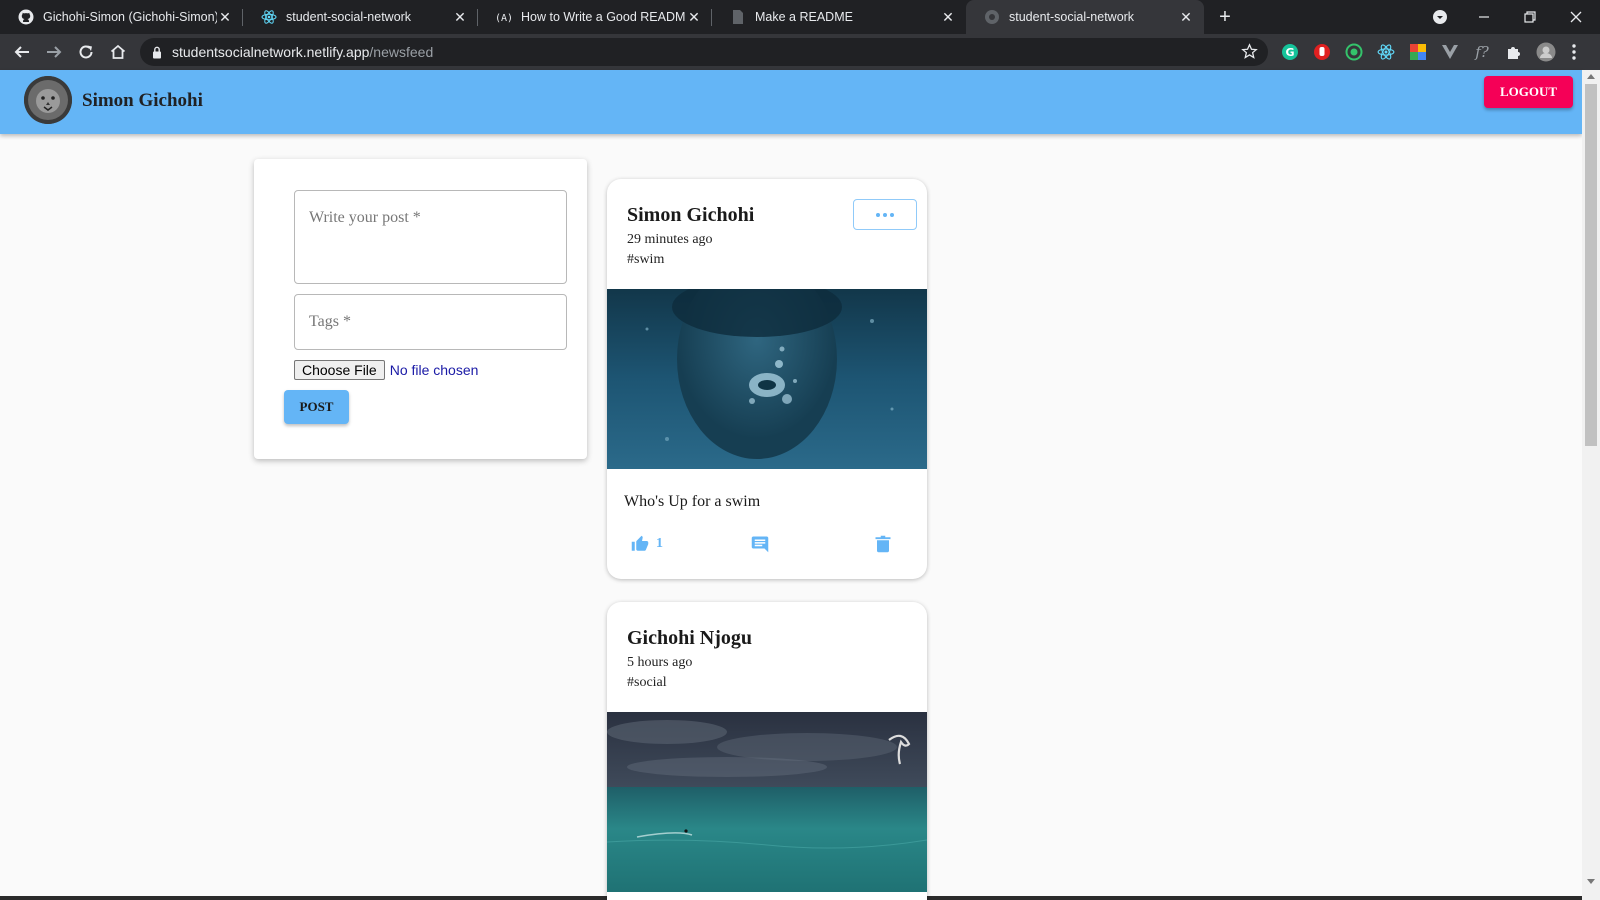 The height and width of the screenshot is (900, 1600). I want to click on tab-title: Gichohi-Simon (Gichohi-Simon), so click(130, 17).